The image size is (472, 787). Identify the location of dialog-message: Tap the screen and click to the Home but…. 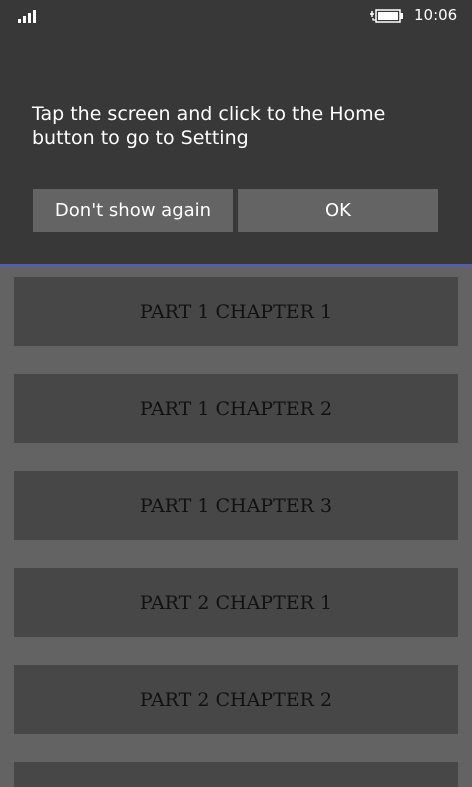
(209, 126).